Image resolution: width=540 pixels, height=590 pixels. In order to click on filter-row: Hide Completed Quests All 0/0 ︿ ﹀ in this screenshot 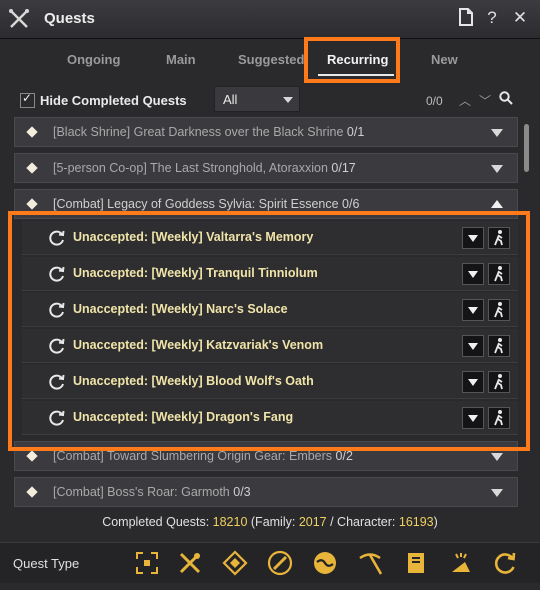, I will do `click(270, 100)`.